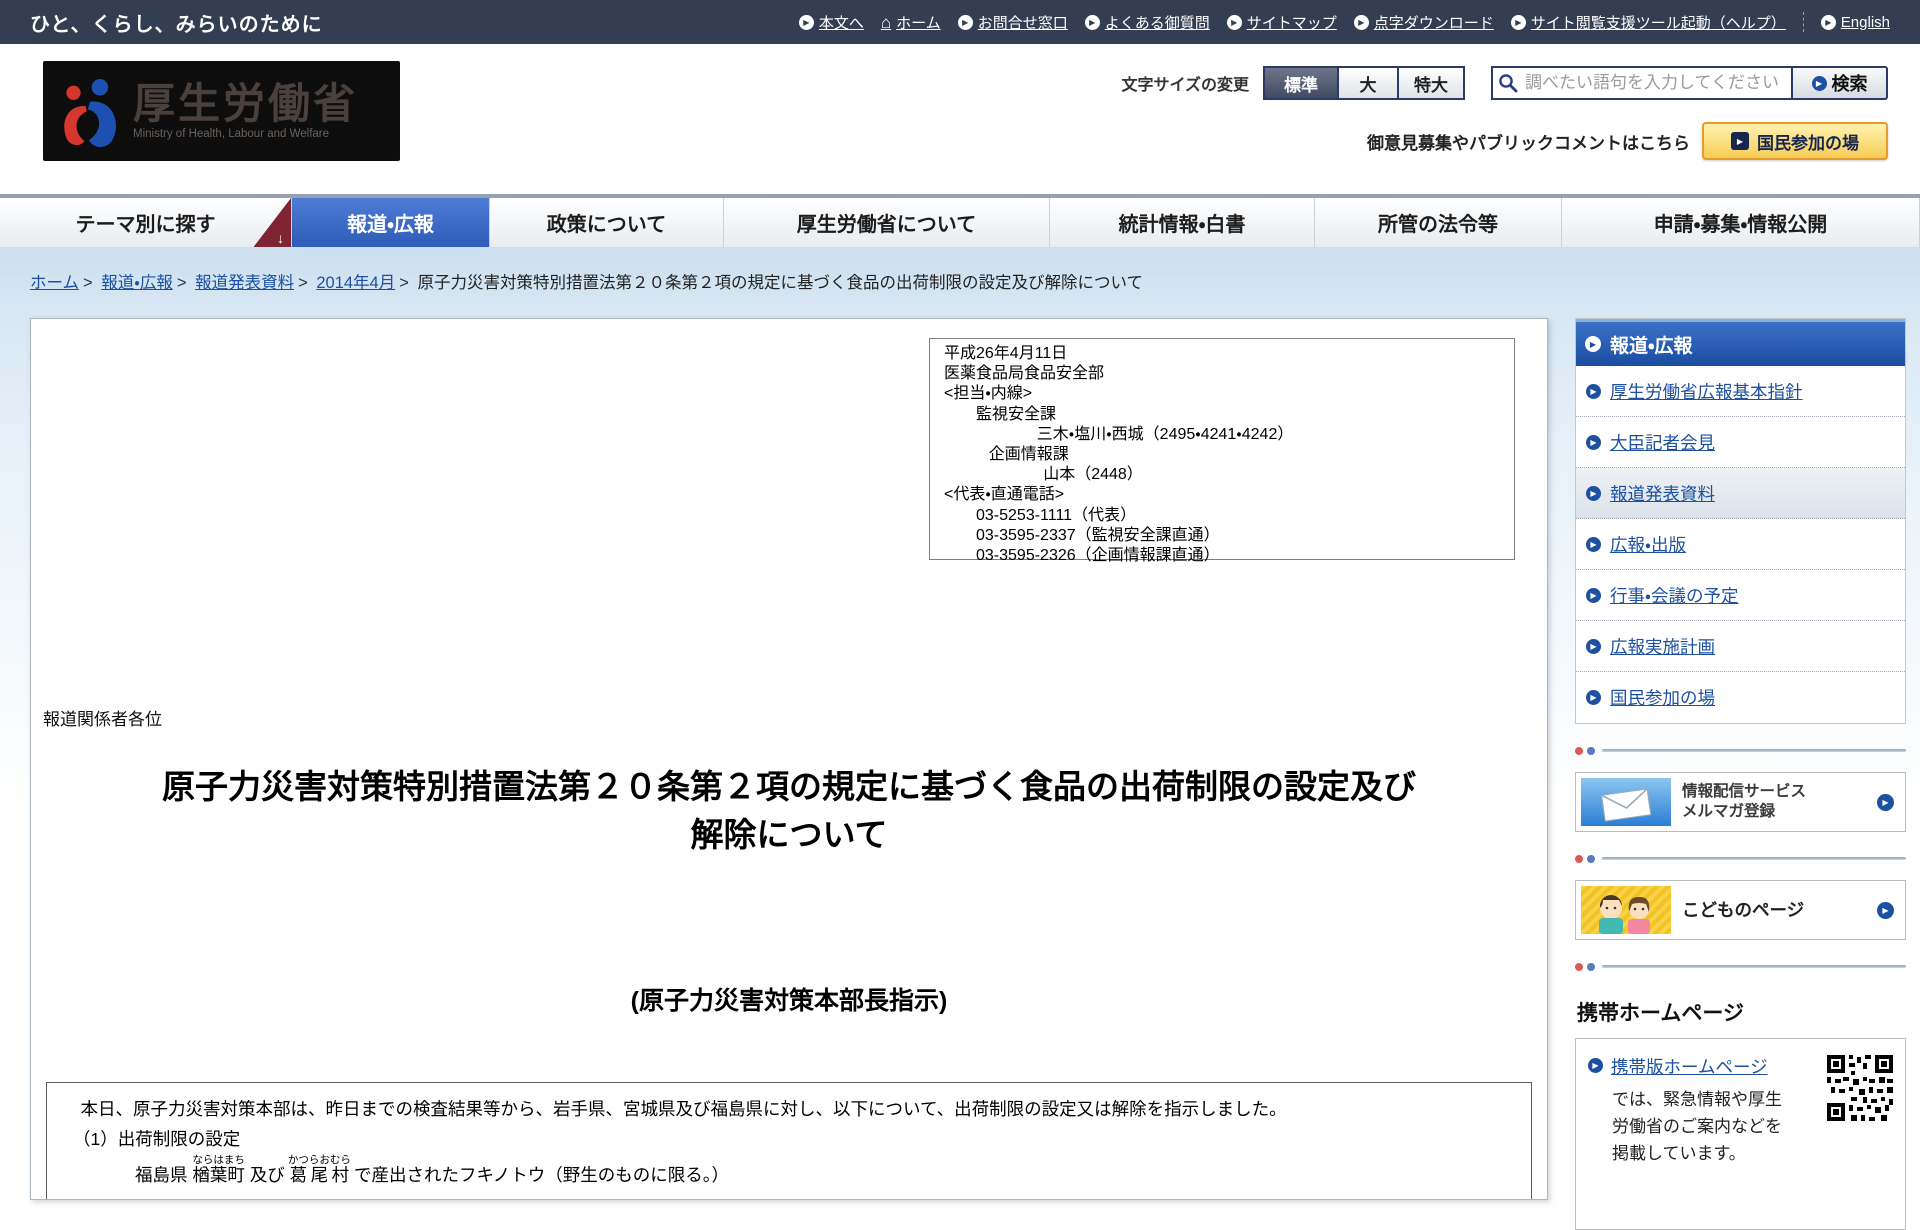 This screenshot has height=1230, width=1920. I want to click on public-participation-button: ▶国民参加の場, so click(1795, 141).